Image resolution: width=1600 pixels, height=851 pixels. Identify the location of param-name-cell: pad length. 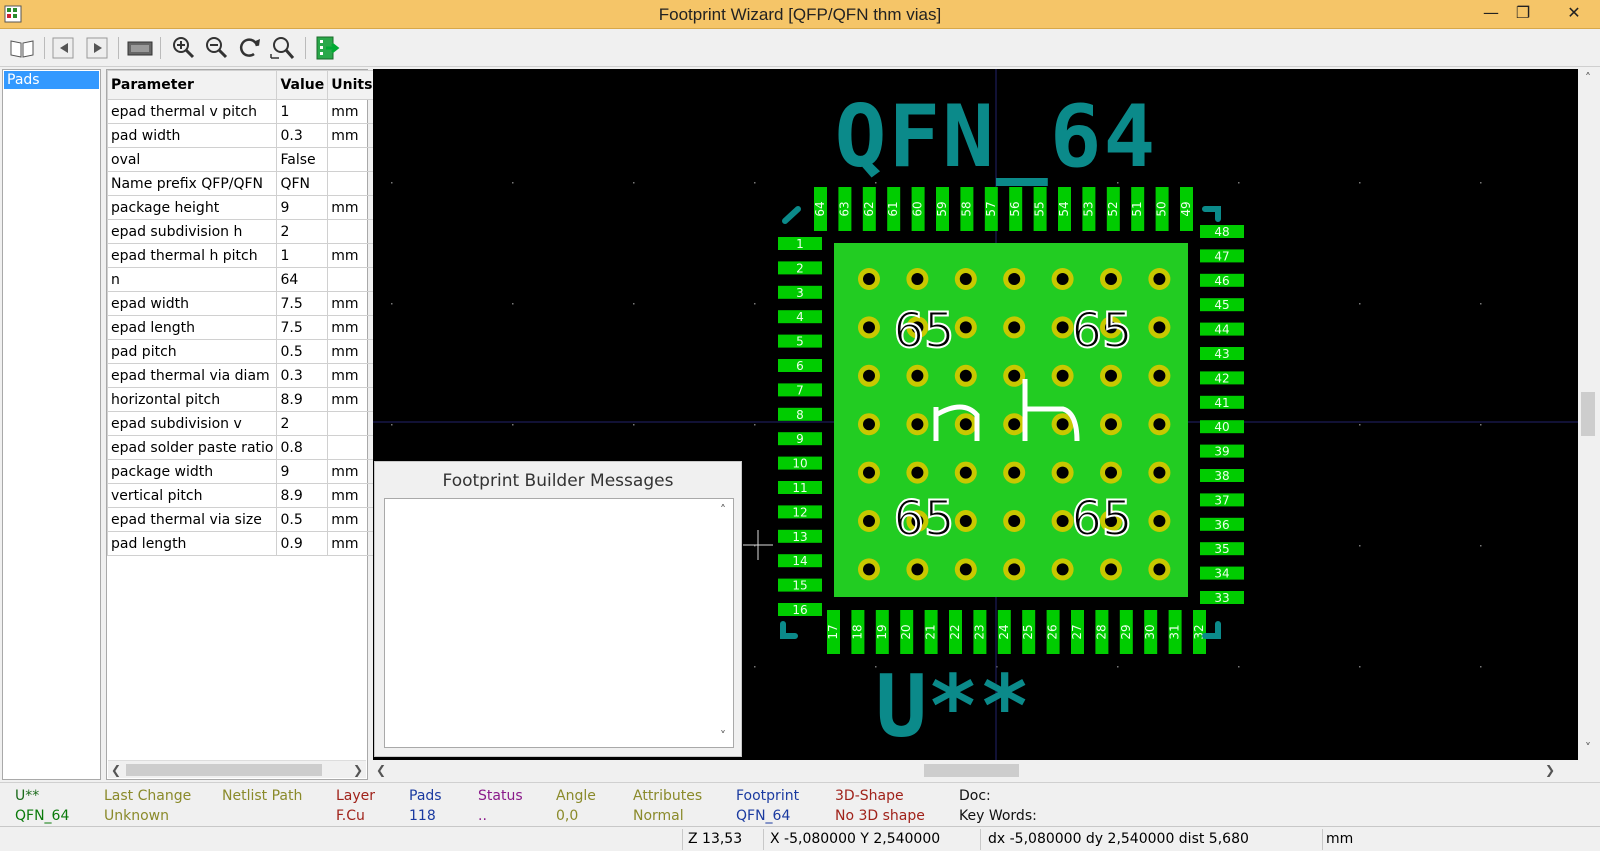
(192, 543).